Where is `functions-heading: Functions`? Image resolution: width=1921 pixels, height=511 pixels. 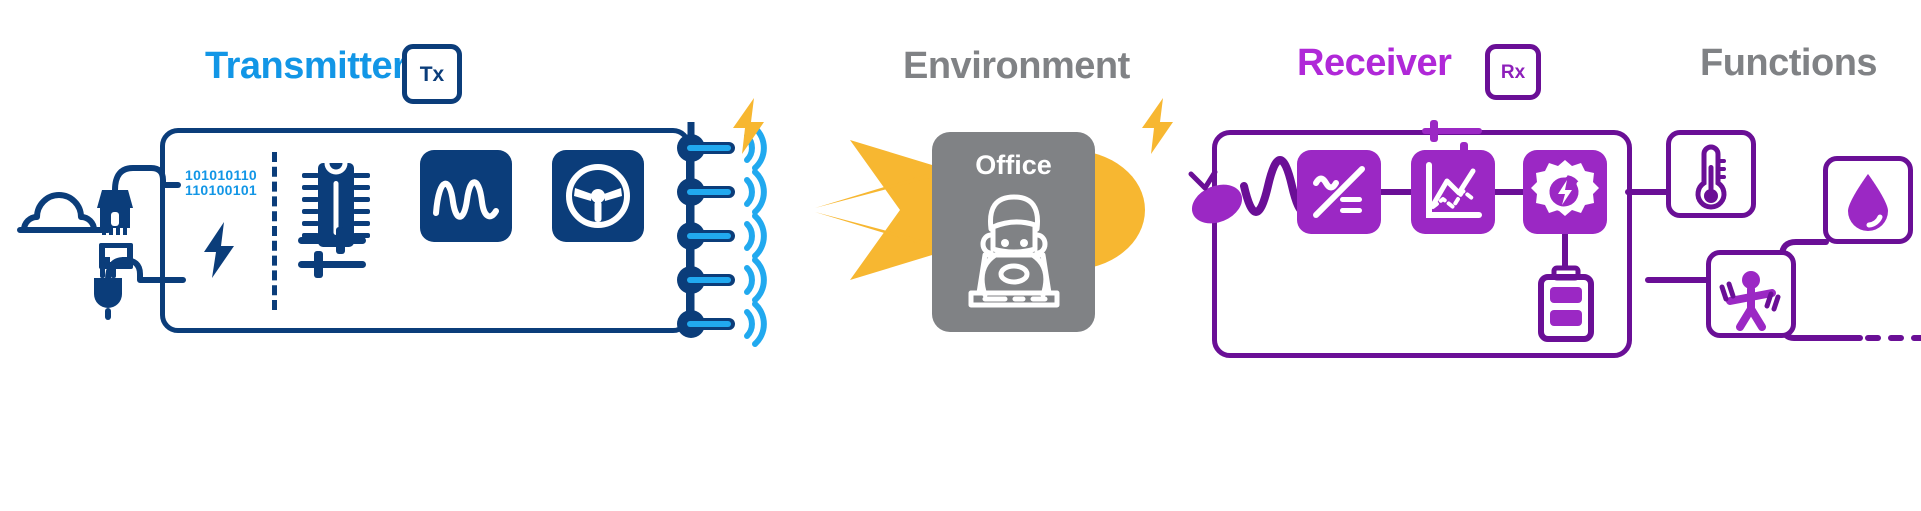
functions-heading: Functions is located at coordinates (1789, 63).